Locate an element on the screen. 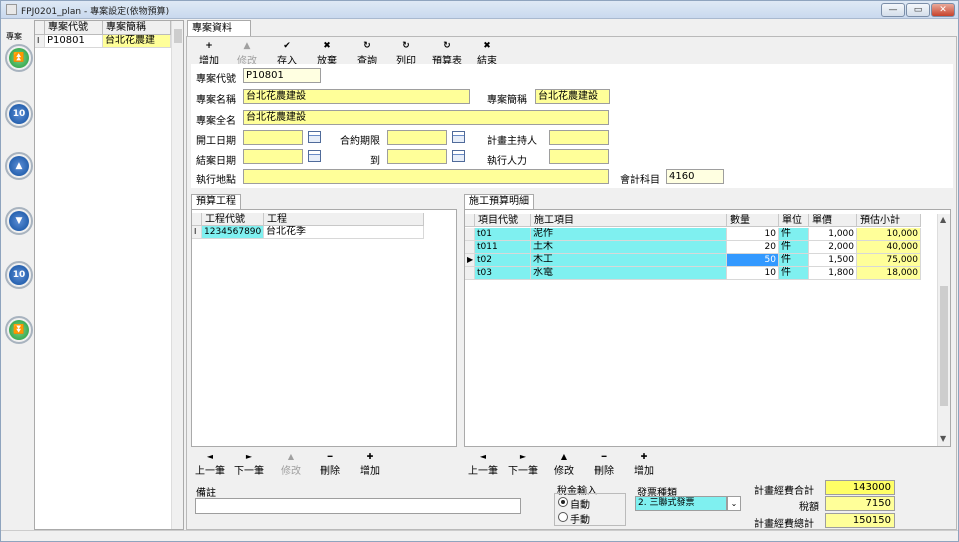 The image size is (959, 542). x-icon: ✖ is located at coordinates (327, 46).